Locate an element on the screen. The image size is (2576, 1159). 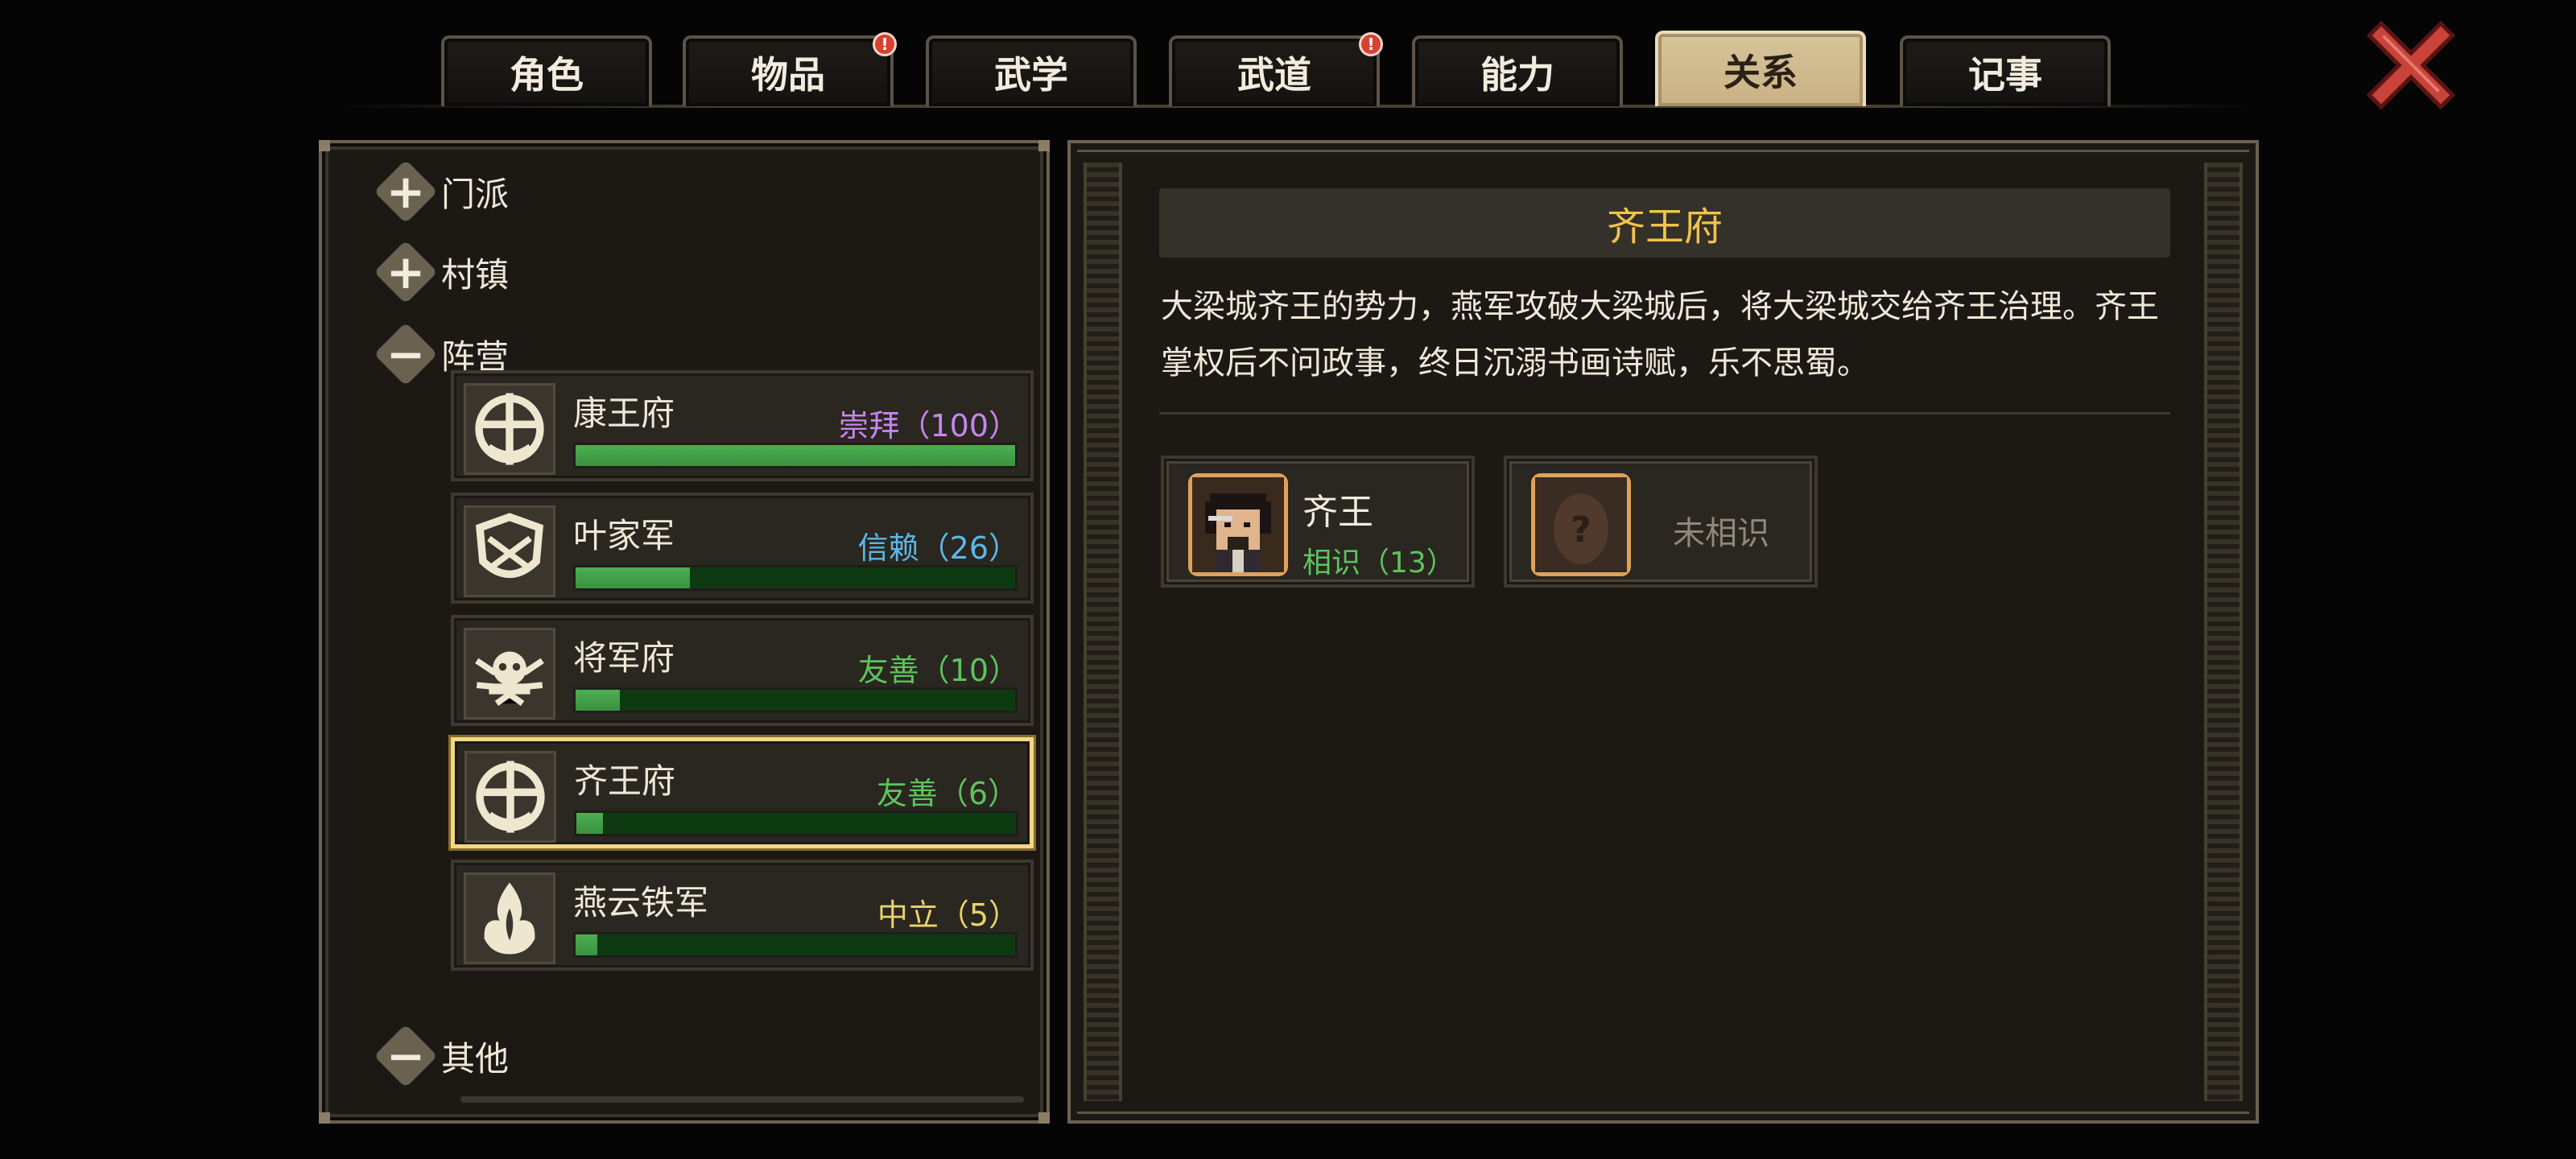
tab-martial-arts: 武学 is located at coordinates (1031, 70).